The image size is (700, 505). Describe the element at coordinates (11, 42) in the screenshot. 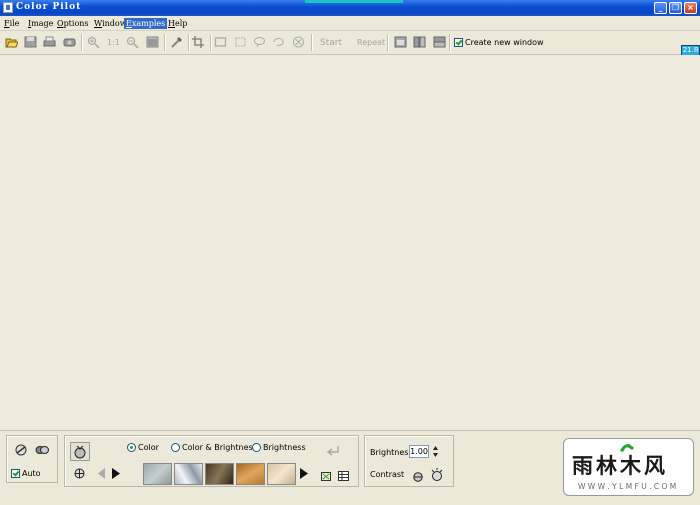

I see `open-folder-icon` at that location.